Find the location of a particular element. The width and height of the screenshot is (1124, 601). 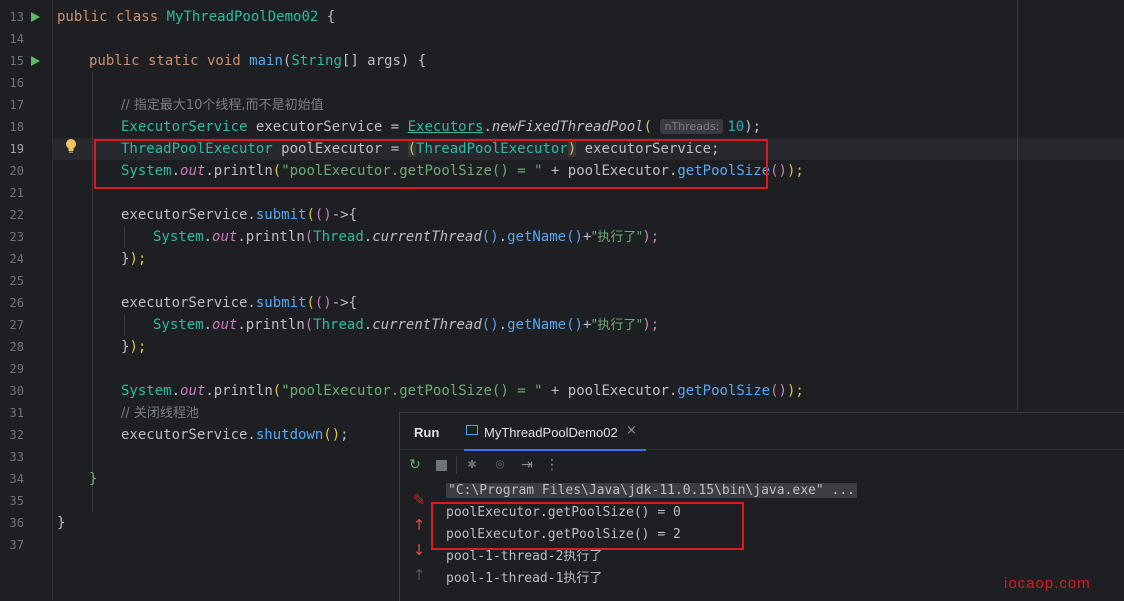

code-line-17: // 指定最大10个线程,而不是初始值 is located at coordinates (222, 105).